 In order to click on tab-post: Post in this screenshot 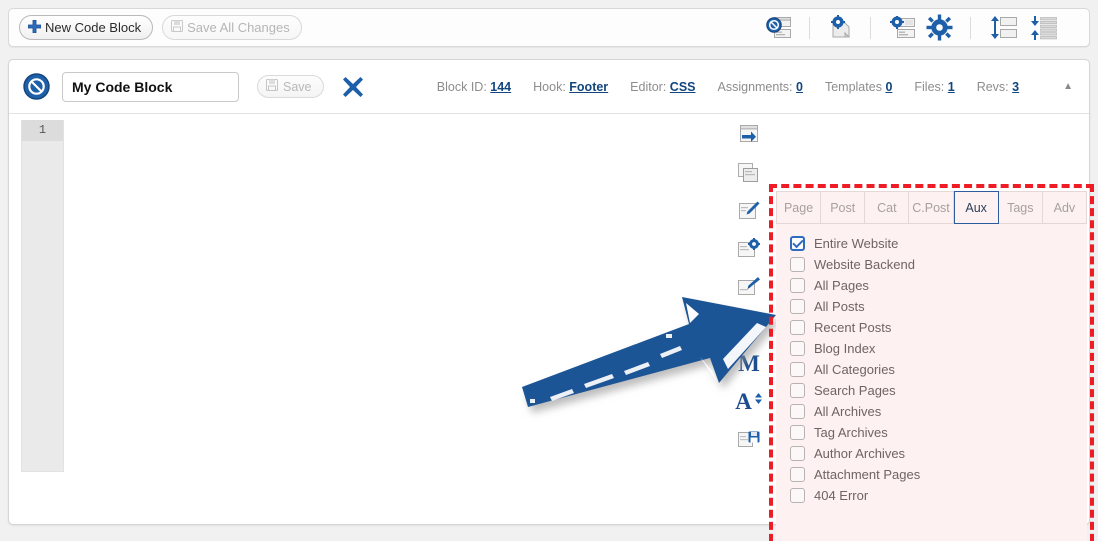, I will do `click(843, 207)`.